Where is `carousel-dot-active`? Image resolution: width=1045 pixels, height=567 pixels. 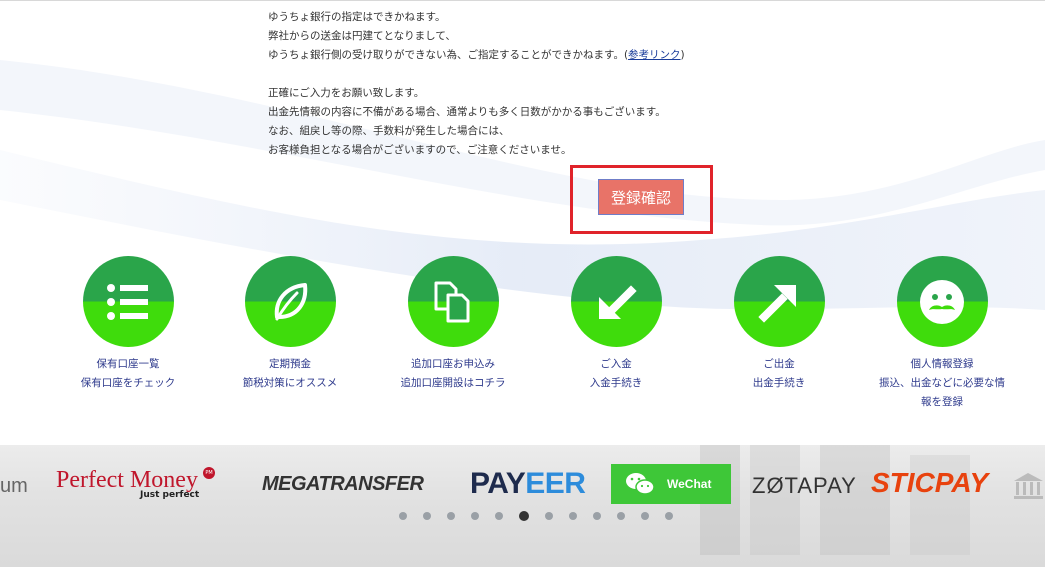
carousel-dot-active is located at coordinates (524, 516).